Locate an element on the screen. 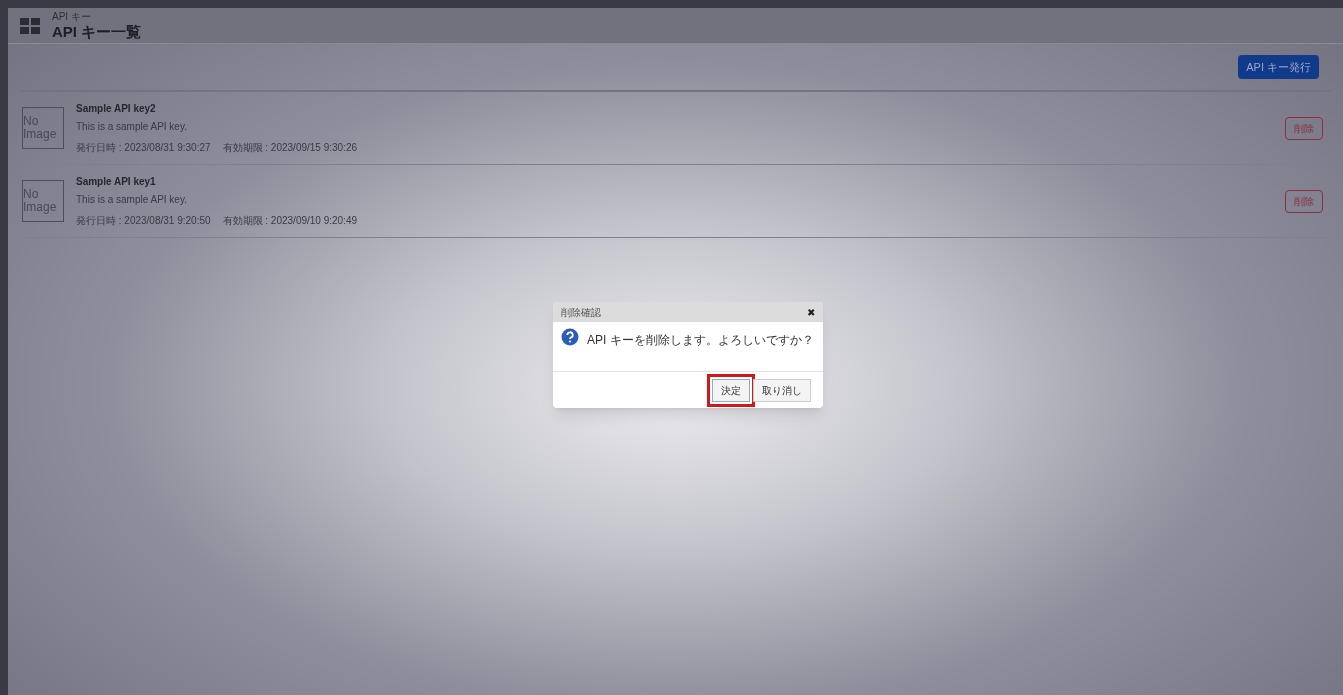  question-icon is located at coordinates (570, 337).